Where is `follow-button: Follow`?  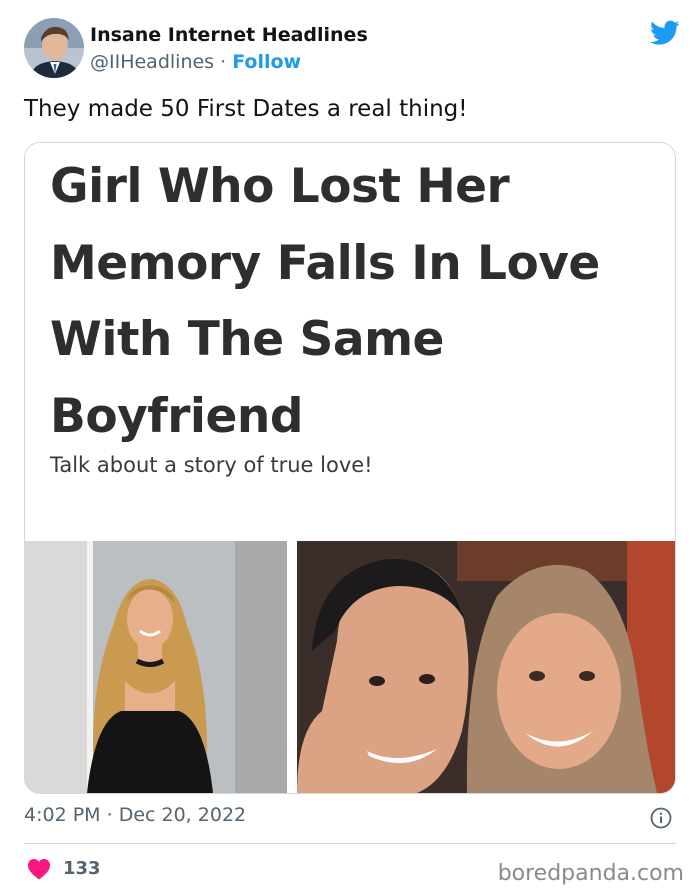 follow-button: Follow is located at coordinates (266, 62).